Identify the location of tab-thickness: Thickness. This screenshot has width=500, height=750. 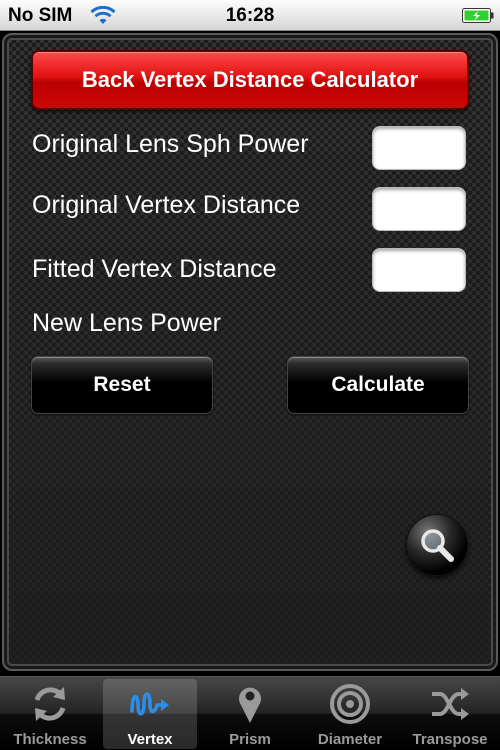
(50, 714).